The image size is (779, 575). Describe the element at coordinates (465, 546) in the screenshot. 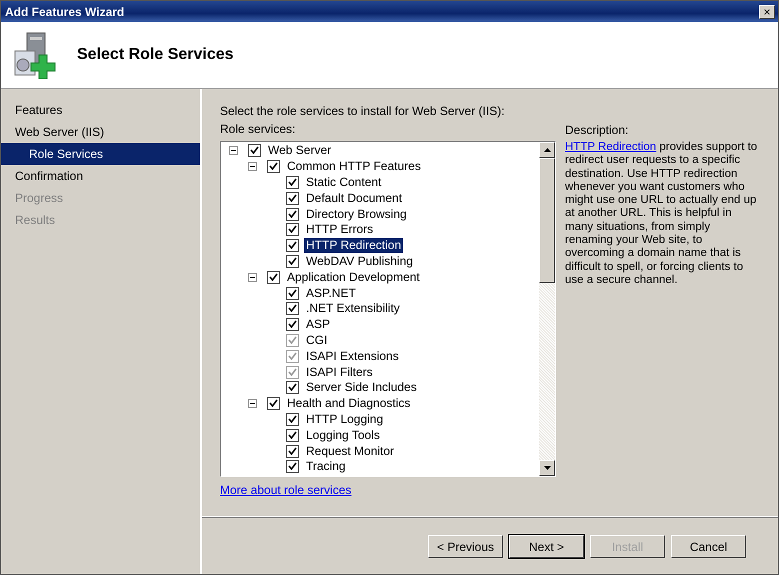

I see `wizard-button: < Previous` at that location.